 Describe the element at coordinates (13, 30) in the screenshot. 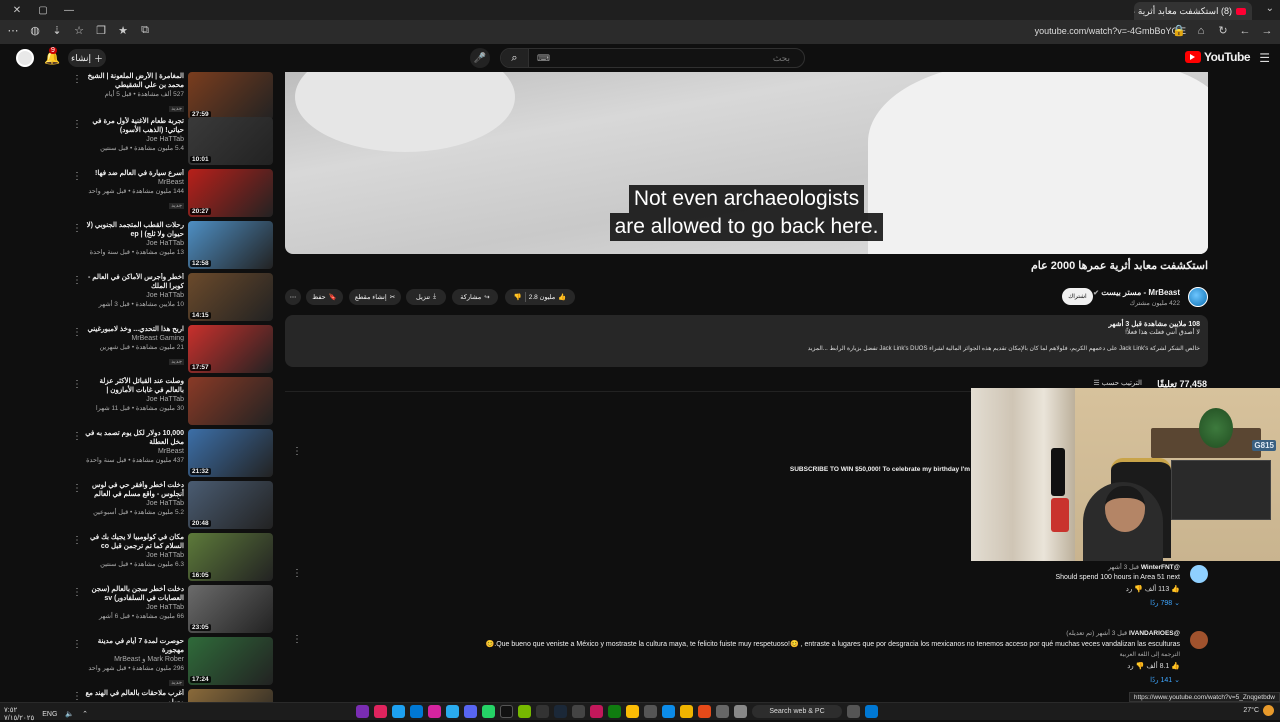

I see `browser-menu-icon: ⋯` at that location.